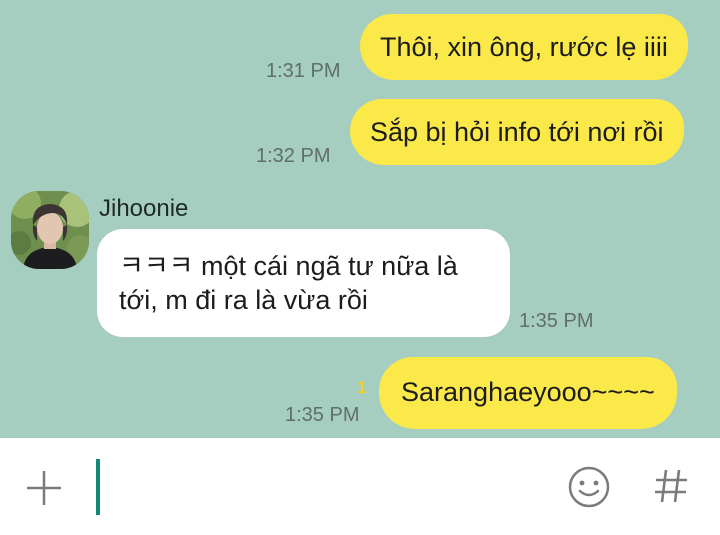  I want to click on hash-icon, so click(671, 486).